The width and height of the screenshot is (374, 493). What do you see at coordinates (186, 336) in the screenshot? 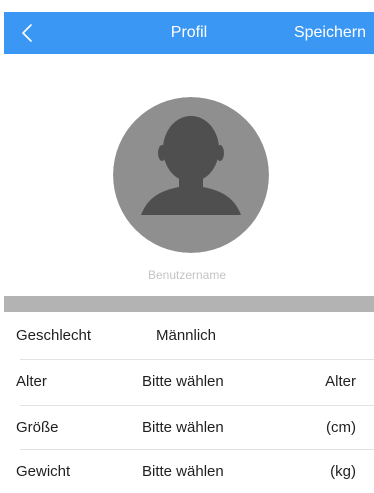
I see `gender-value: Männlich` at bounding box center [186, 336].